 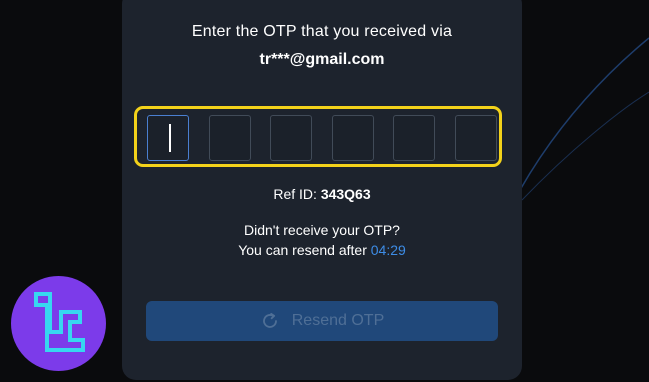 I want to click on resend-timer: 04:29, so click(x=388, y=250).